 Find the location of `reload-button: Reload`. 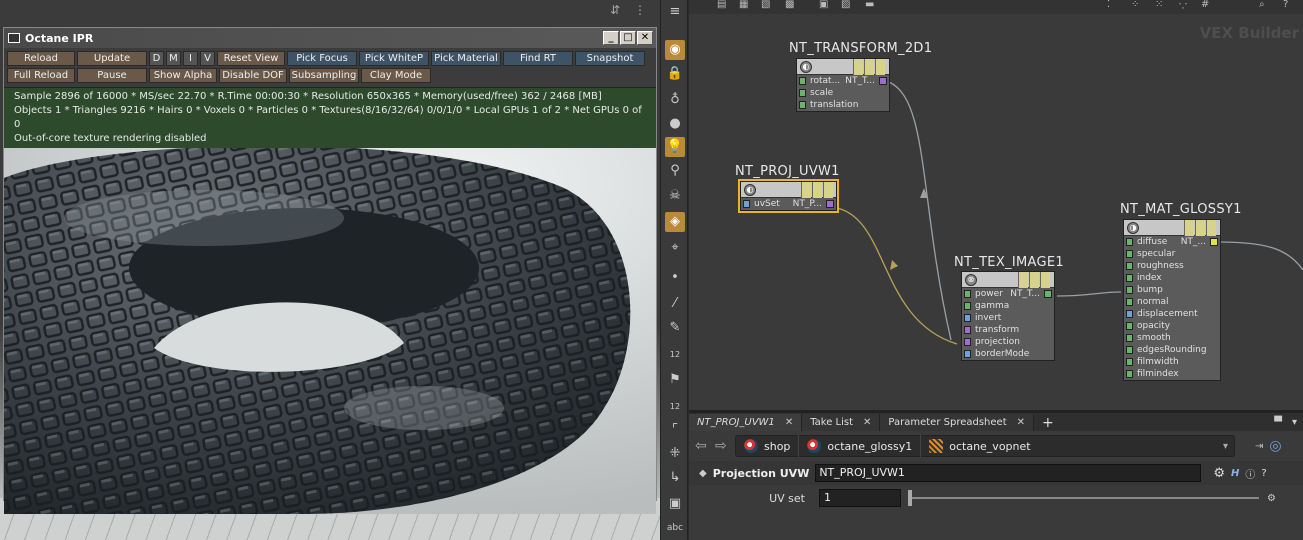

reload-button: Reload is located at coordinates (41, 58).